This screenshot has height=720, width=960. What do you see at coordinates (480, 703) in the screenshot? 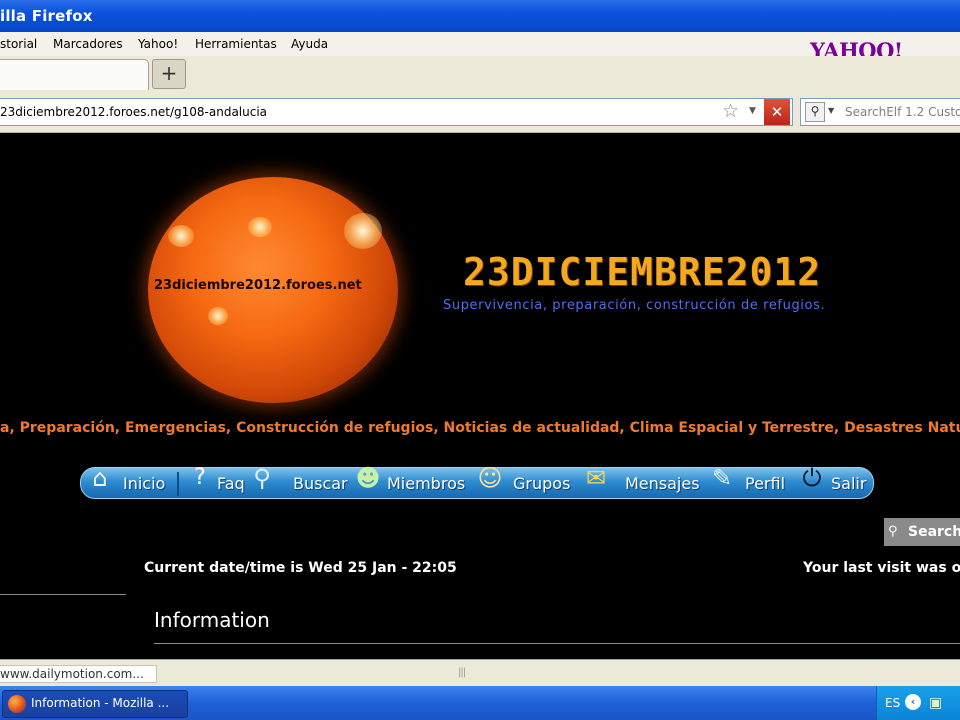
I see `windows-taskbar: Information - Mozilla ... ES ‹ ▣` at bounding box center [480, 703].